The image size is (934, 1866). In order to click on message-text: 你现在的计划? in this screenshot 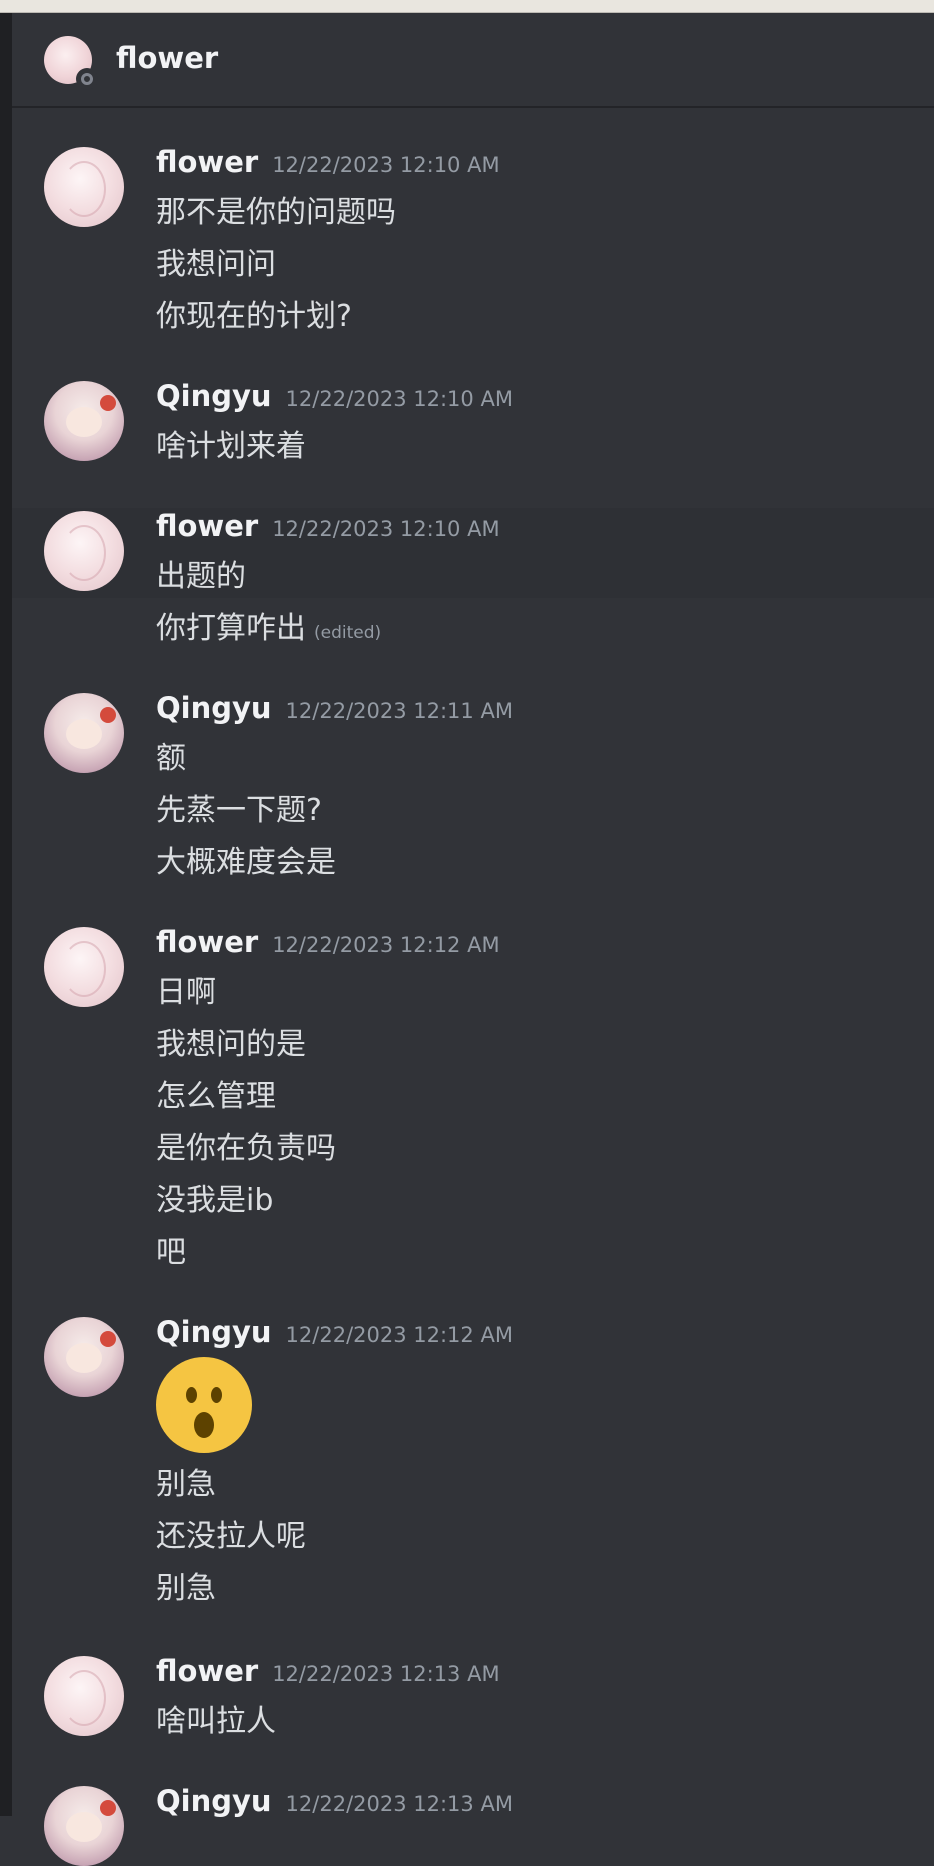, I will do `click(254, 316)`.